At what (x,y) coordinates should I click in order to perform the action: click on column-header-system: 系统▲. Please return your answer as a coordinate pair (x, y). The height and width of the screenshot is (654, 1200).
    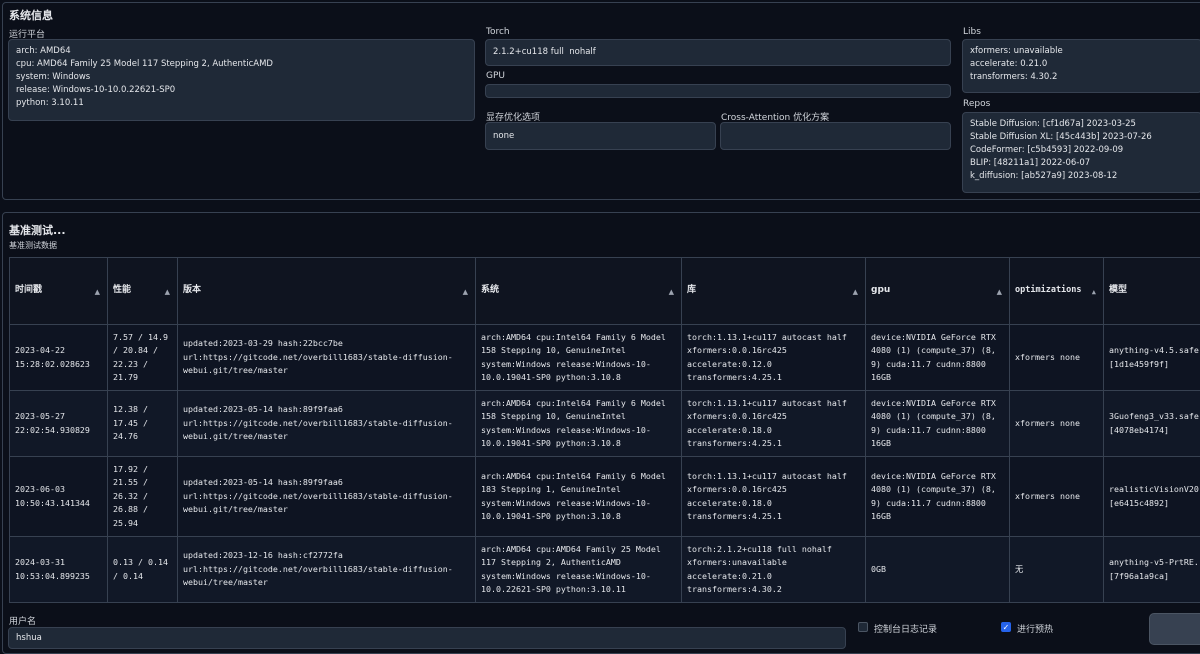
    Looking at the image, I should click on (579, 291).